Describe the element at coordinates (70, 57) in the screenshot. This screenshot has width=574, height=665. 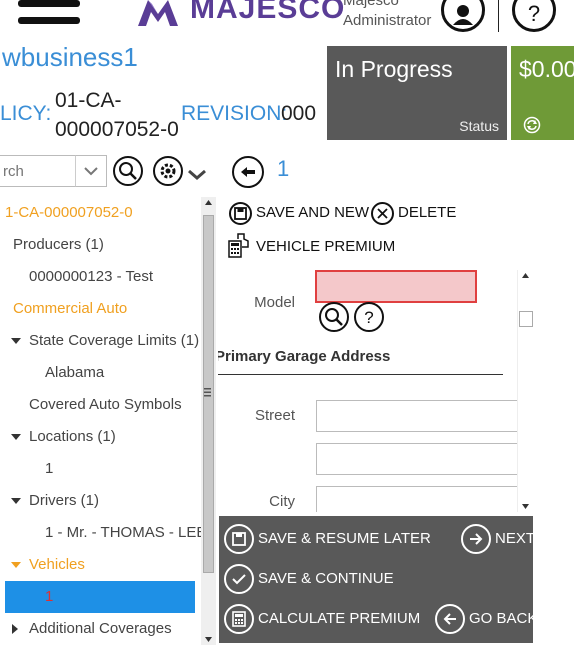
I see `business-name: wbusiness1` at that location.